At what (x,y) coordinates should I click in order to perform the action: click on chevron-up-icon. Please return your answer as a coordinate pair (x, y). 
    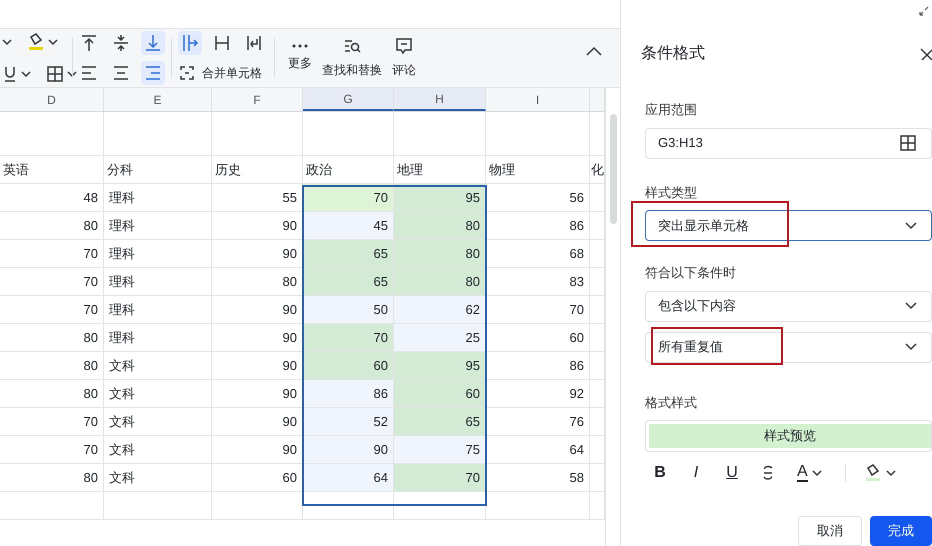
    Looking at the image, I should click on (594, 51).